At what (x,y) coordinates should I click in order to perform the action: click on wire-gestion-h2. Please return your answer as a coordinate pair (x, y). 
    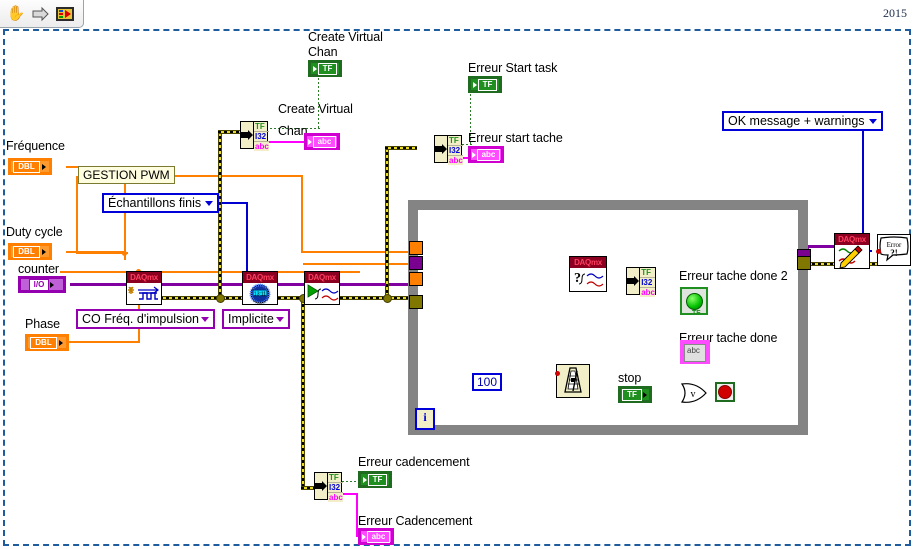
    Looking at the image, I should click on (233, 176).